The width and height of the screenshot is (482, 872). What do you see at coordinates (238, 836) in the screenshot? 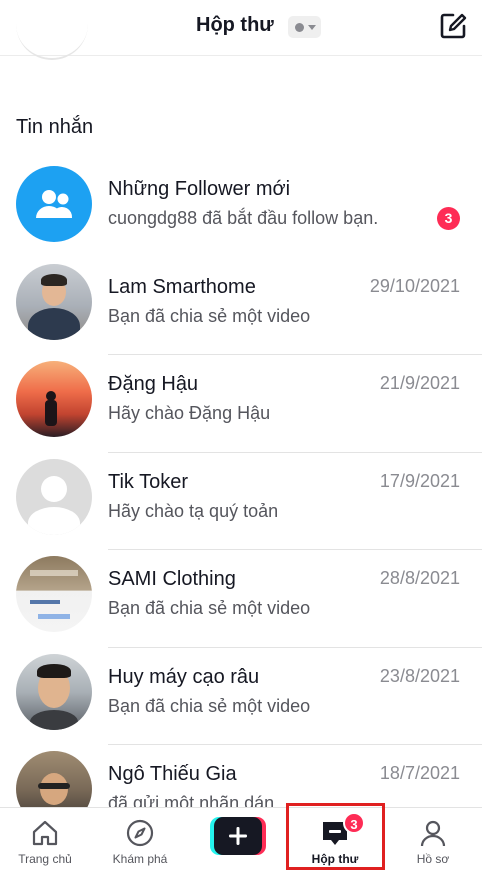
I see `create-plus-icon` at bounding box center [238, 836].